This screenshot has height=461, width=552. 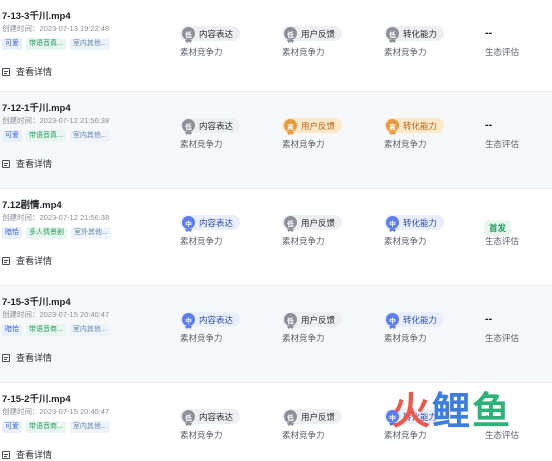 What do you see at coordinates (498, 228) in the screenshot?
I see `eco-badge: 首发` at bounding box center [498, 228].